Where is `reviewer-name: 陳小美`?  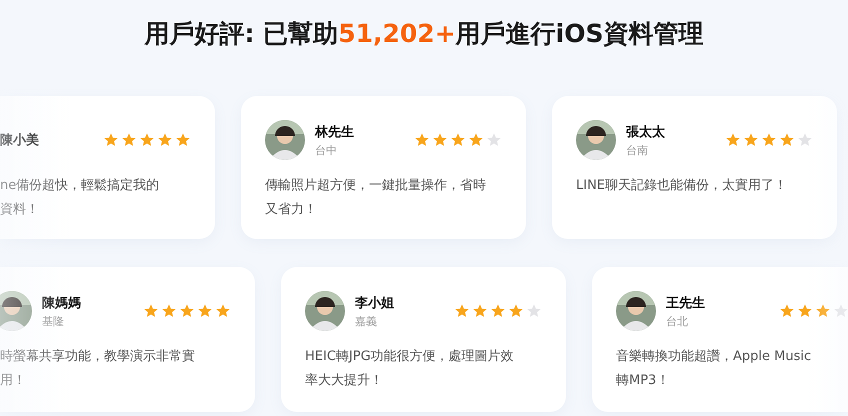
reviewer-name: 陳小美 is located at coordinates (19, 140).